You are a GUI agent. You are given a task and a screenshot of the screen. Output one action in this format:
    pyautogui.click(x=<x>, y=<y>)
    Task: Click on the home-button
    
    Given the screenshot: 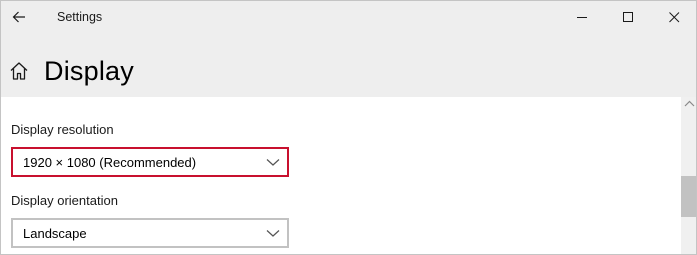 What is the action you would take?
    pyautogui.click(x=20, y=72)
    